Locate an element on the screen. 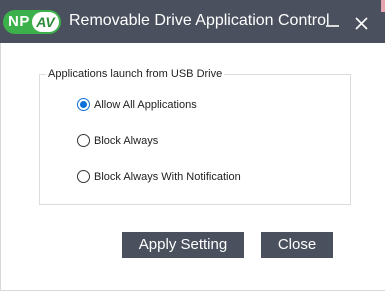 Image resolution: width=385 pixels, height=291 pixels. radio-label: Block Always is located at coordinates (126, 141).